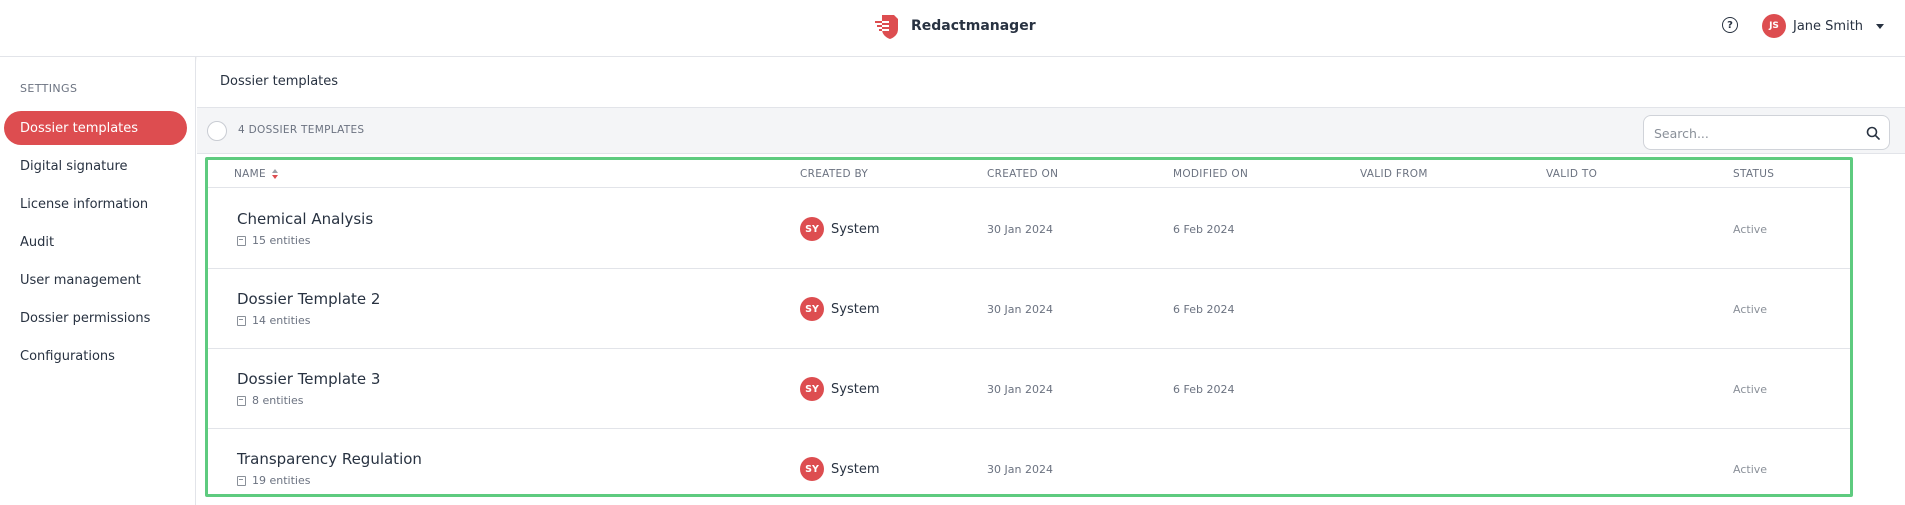 Image resolution: width=1905 pixels, height=505 pixels. I want to click on breadcrumb: Dossier templates, so click(279, 81).